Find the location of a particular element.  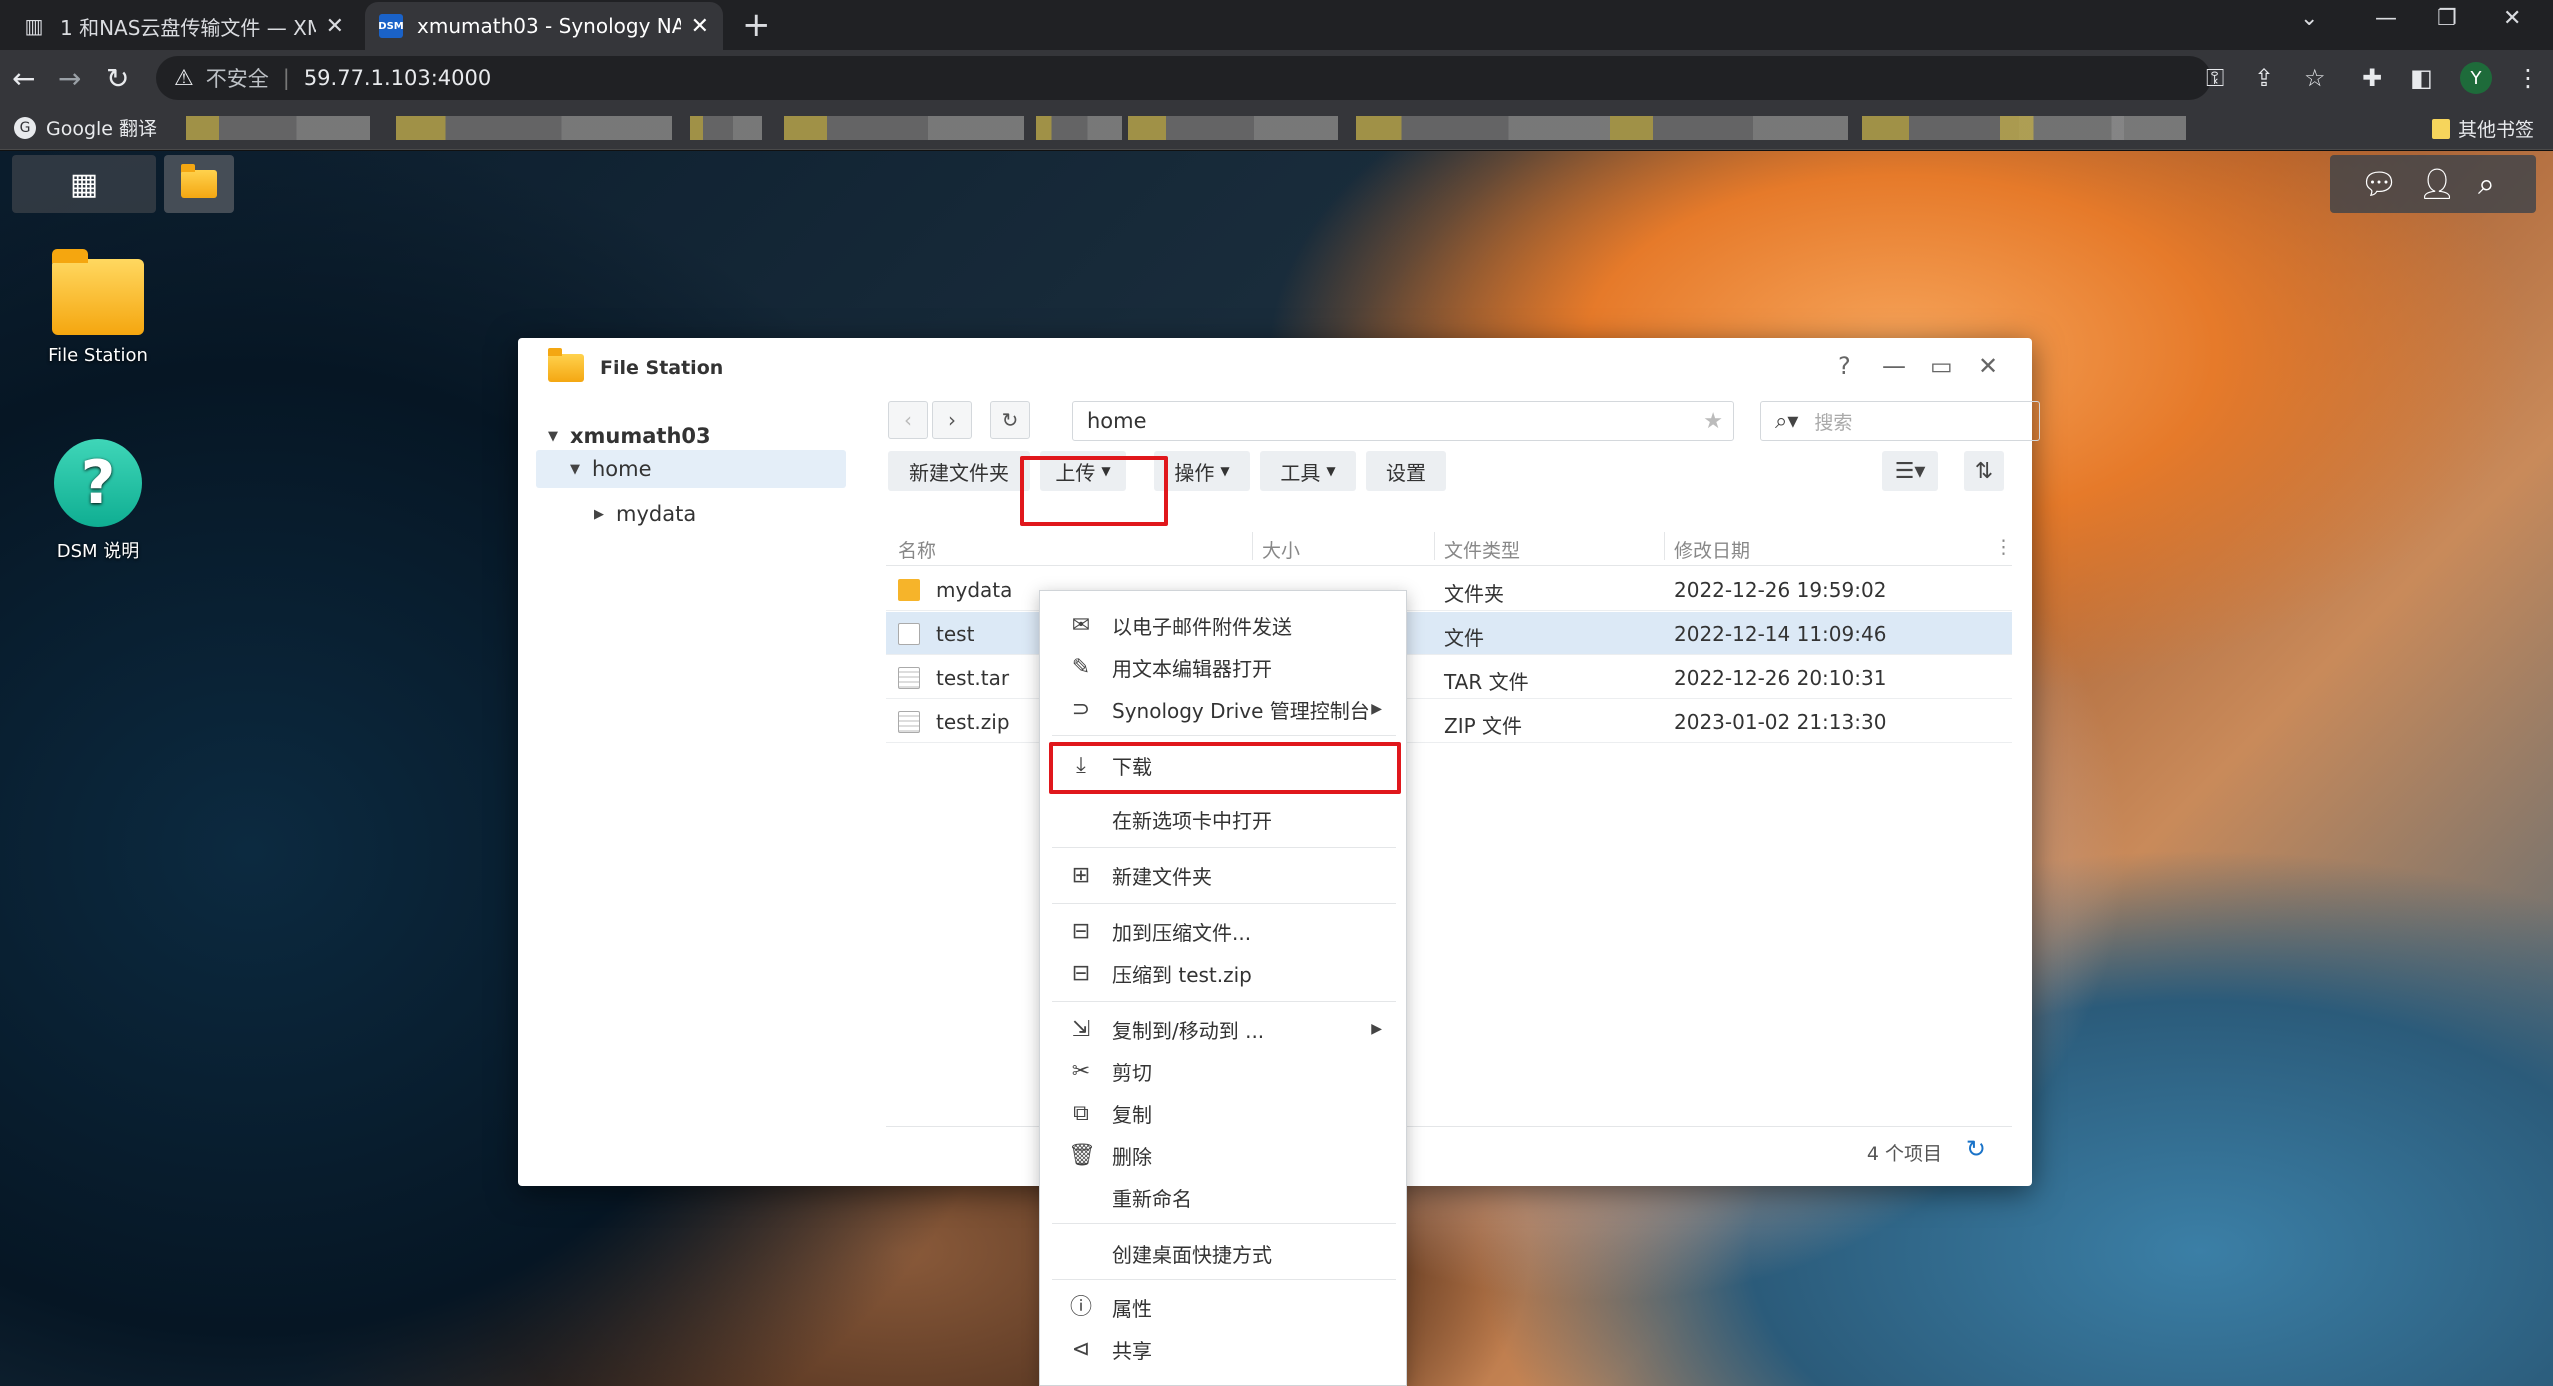

search-input: ⌕▾ 搜索 is located at coordinates (1900, 421).